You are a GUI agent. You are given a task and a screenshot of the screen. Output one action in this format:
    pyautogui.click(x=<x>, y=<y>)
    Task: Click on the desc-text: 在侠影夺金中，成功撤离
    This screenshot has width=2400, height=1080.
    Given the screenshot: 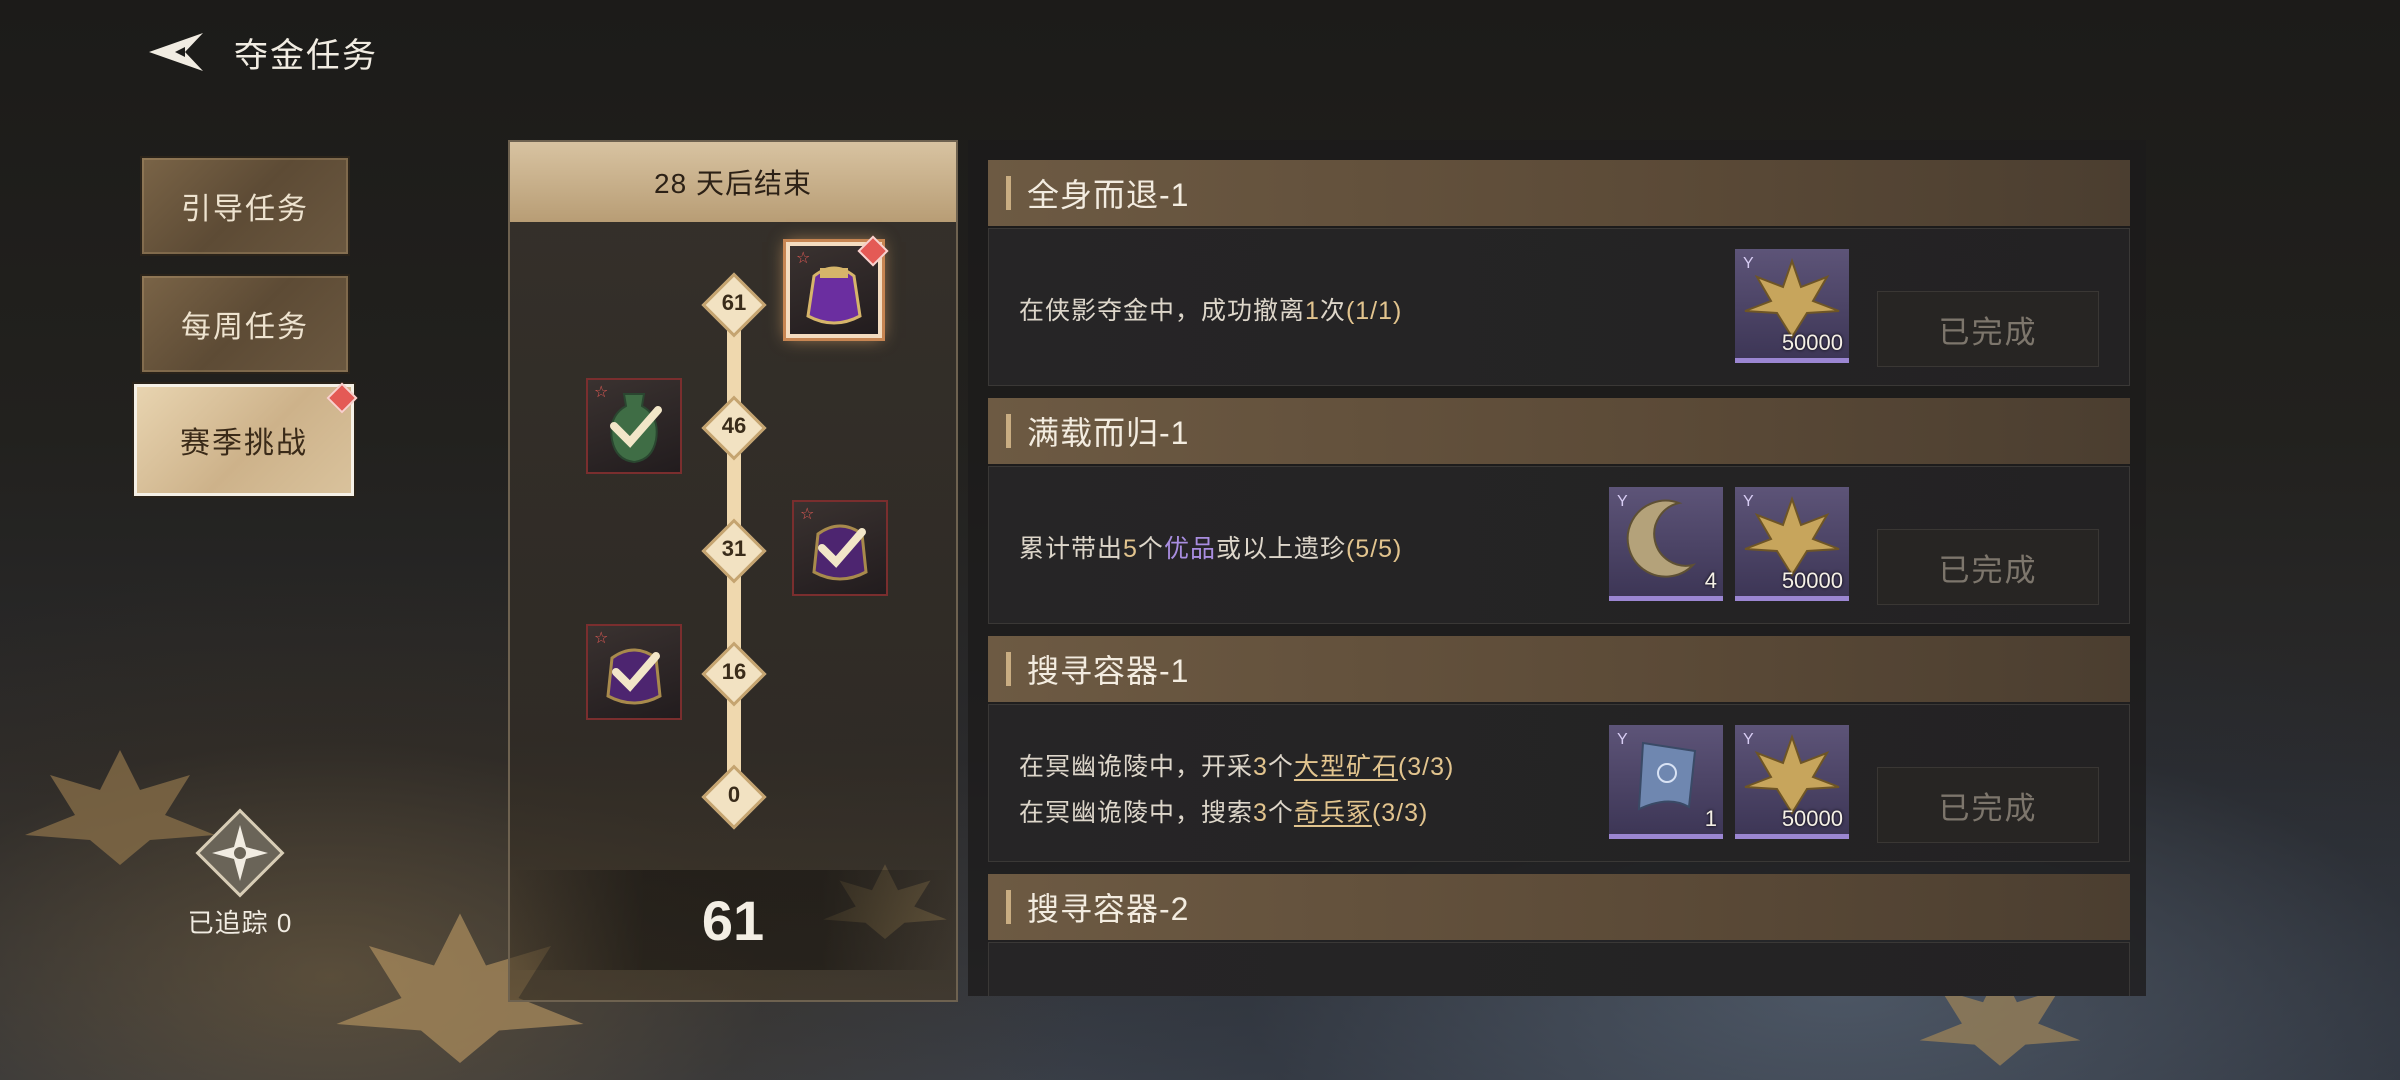 What is the action you would take?
    pyautogui.click(x=1162, y=311)
    